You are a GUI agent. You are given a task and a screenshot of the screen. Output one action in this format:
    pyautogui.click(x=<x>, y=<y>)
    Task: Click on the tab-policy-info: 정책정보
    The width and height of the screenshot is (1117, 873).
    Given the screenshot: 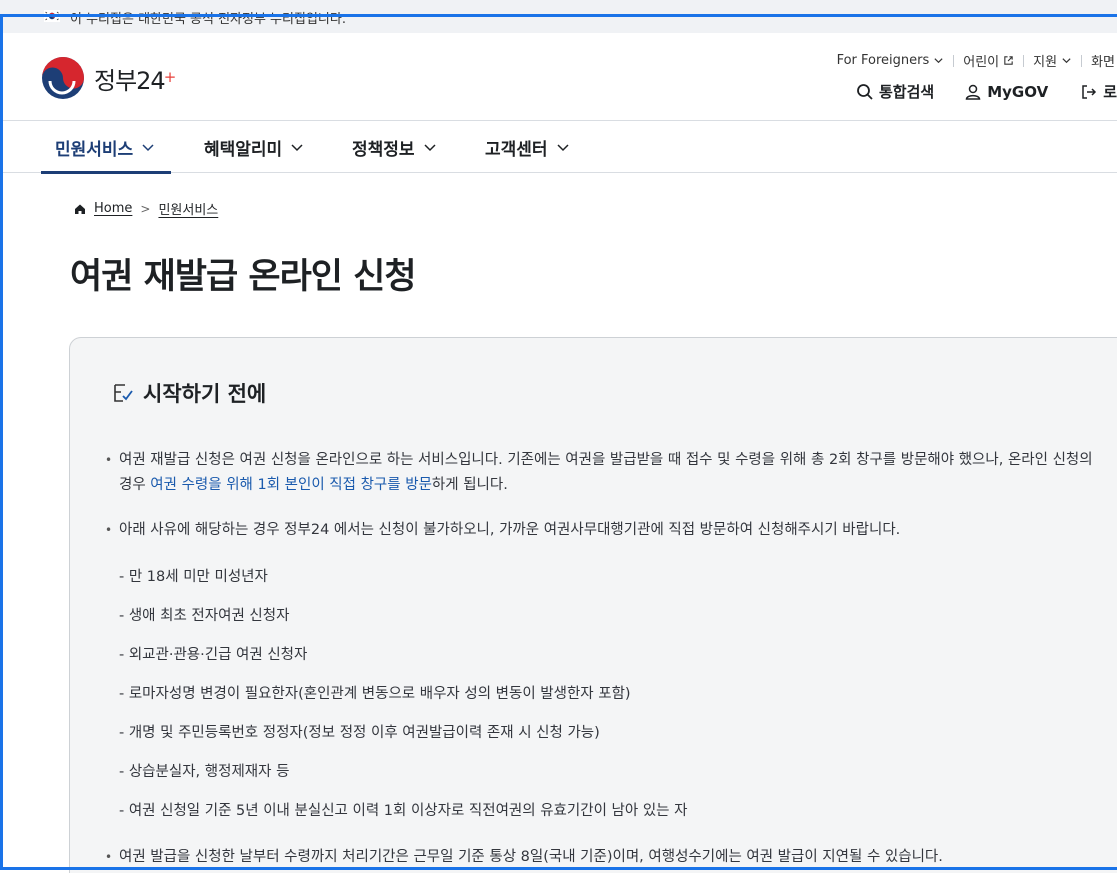 What is the action you would take?
    pyautogui.click(x=394, y=147)
    